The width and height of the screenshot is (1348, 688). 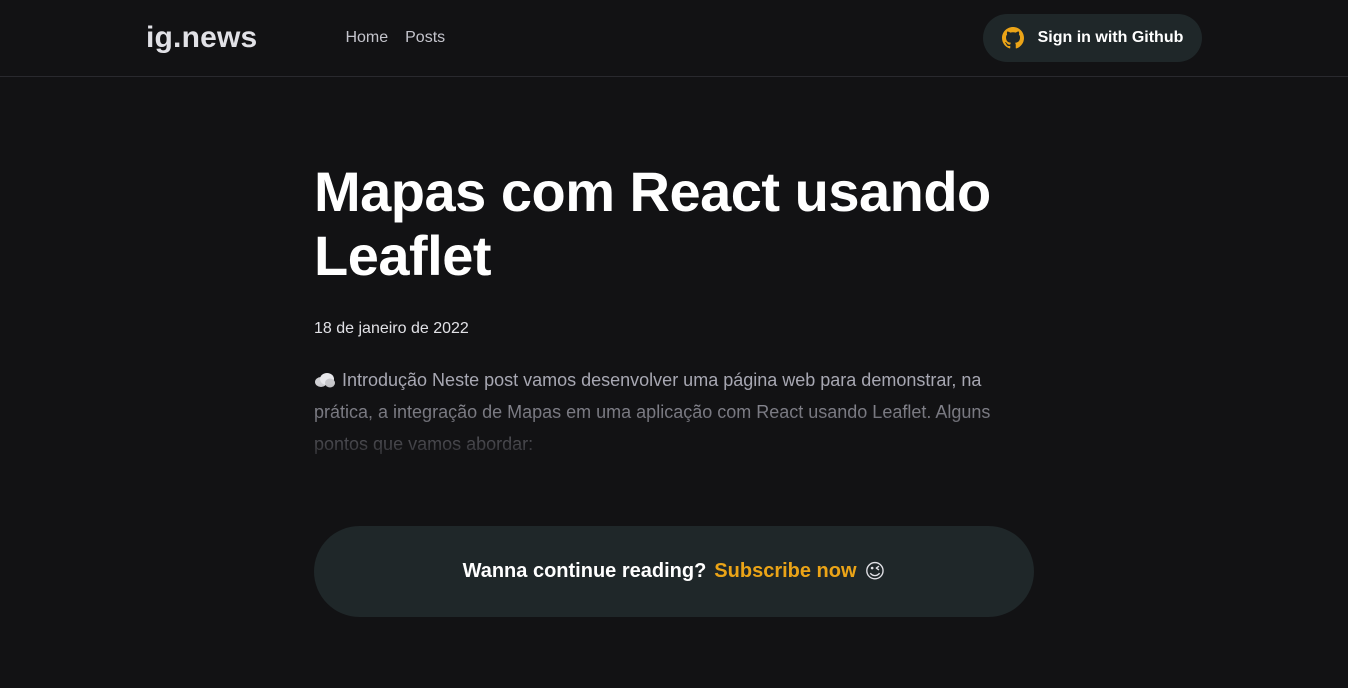 I want to click on nav-posts-link: Posts, so click(x=425, y=38).